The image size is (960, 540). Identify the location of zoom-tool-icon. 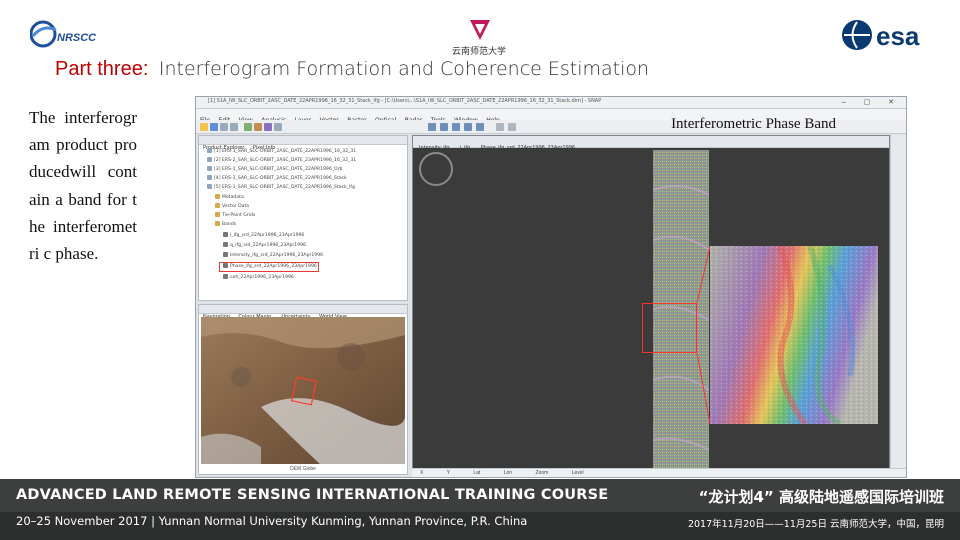
(456, 127).